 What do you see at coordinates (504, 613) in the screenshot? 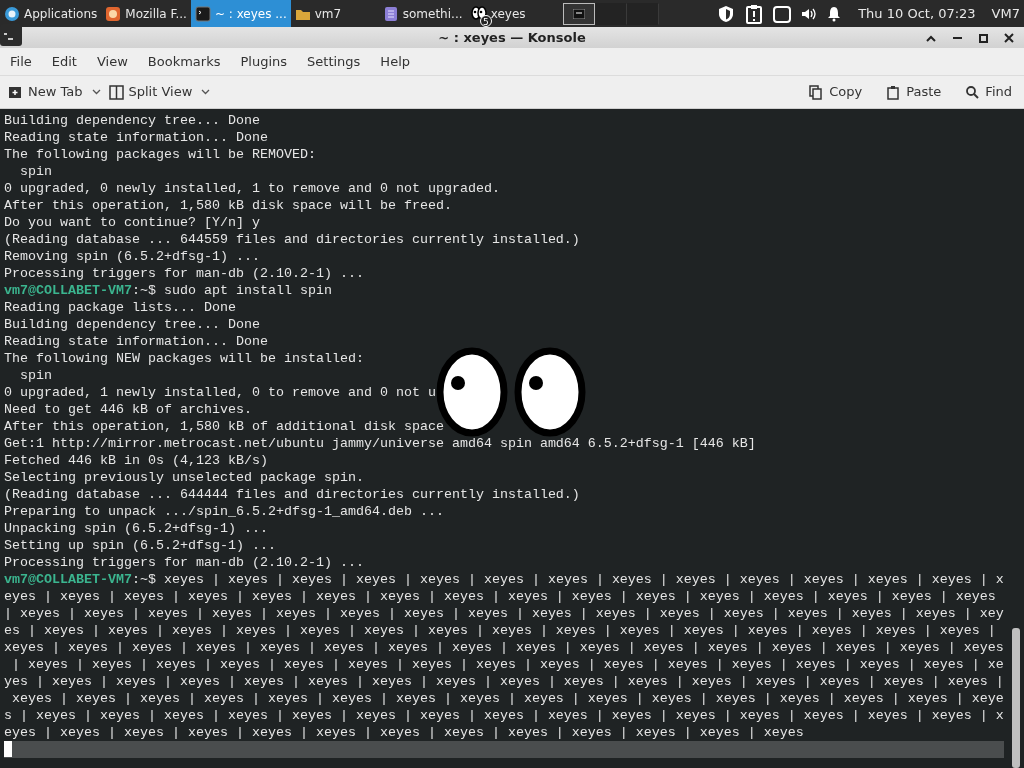
I see `terminal-line: | xeyes | xeyes | xeyes | xeyes | xeyes | xeyes | xeyes | xeyes | xeyes | xeyes | xeyes | xeyes | xeyes | xeyes | xeyes | xey` at bounding box center [504, 613].